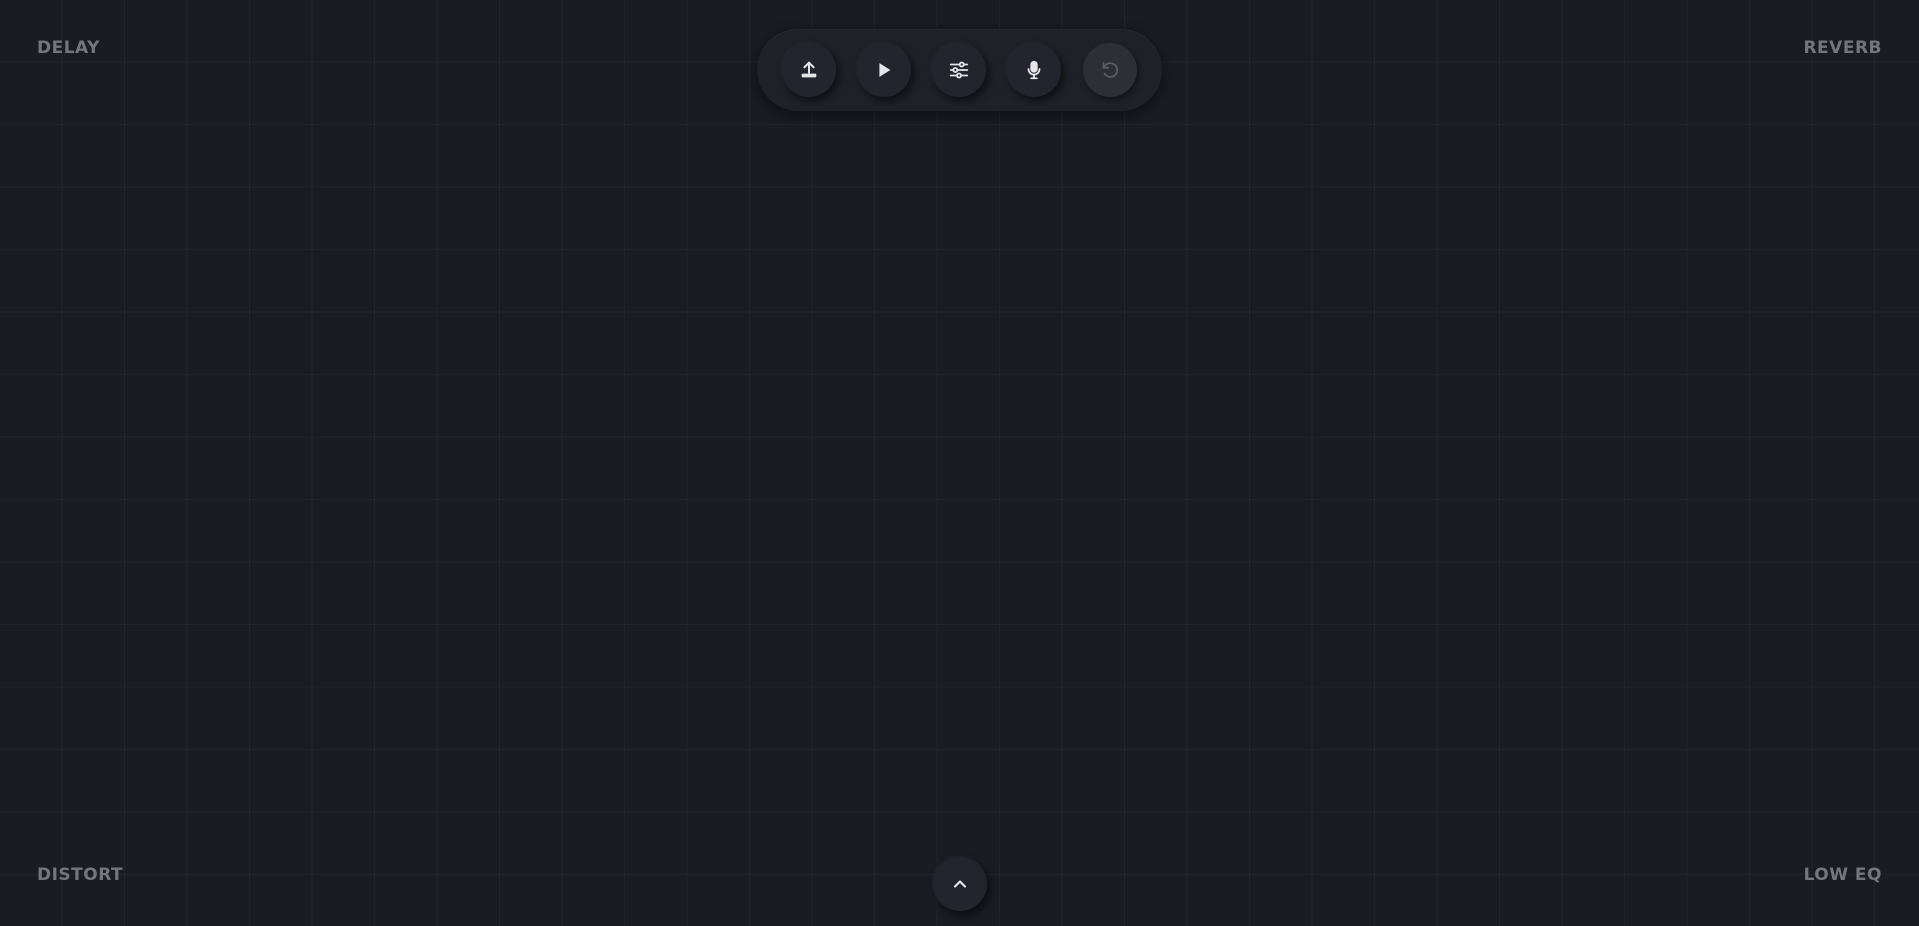  I want to click on upload-button, so click(809, 70).